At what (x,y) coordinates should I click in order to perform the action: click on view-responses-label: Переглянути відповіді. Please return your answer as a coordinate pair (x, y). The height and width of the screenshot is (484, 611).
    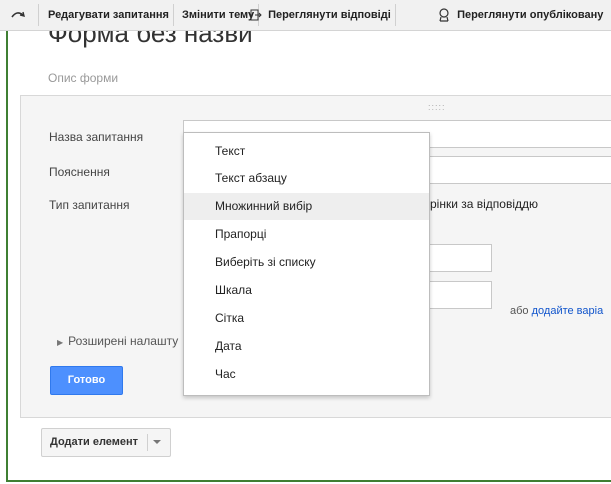
    Looking at the image, I should click on (329, 15).